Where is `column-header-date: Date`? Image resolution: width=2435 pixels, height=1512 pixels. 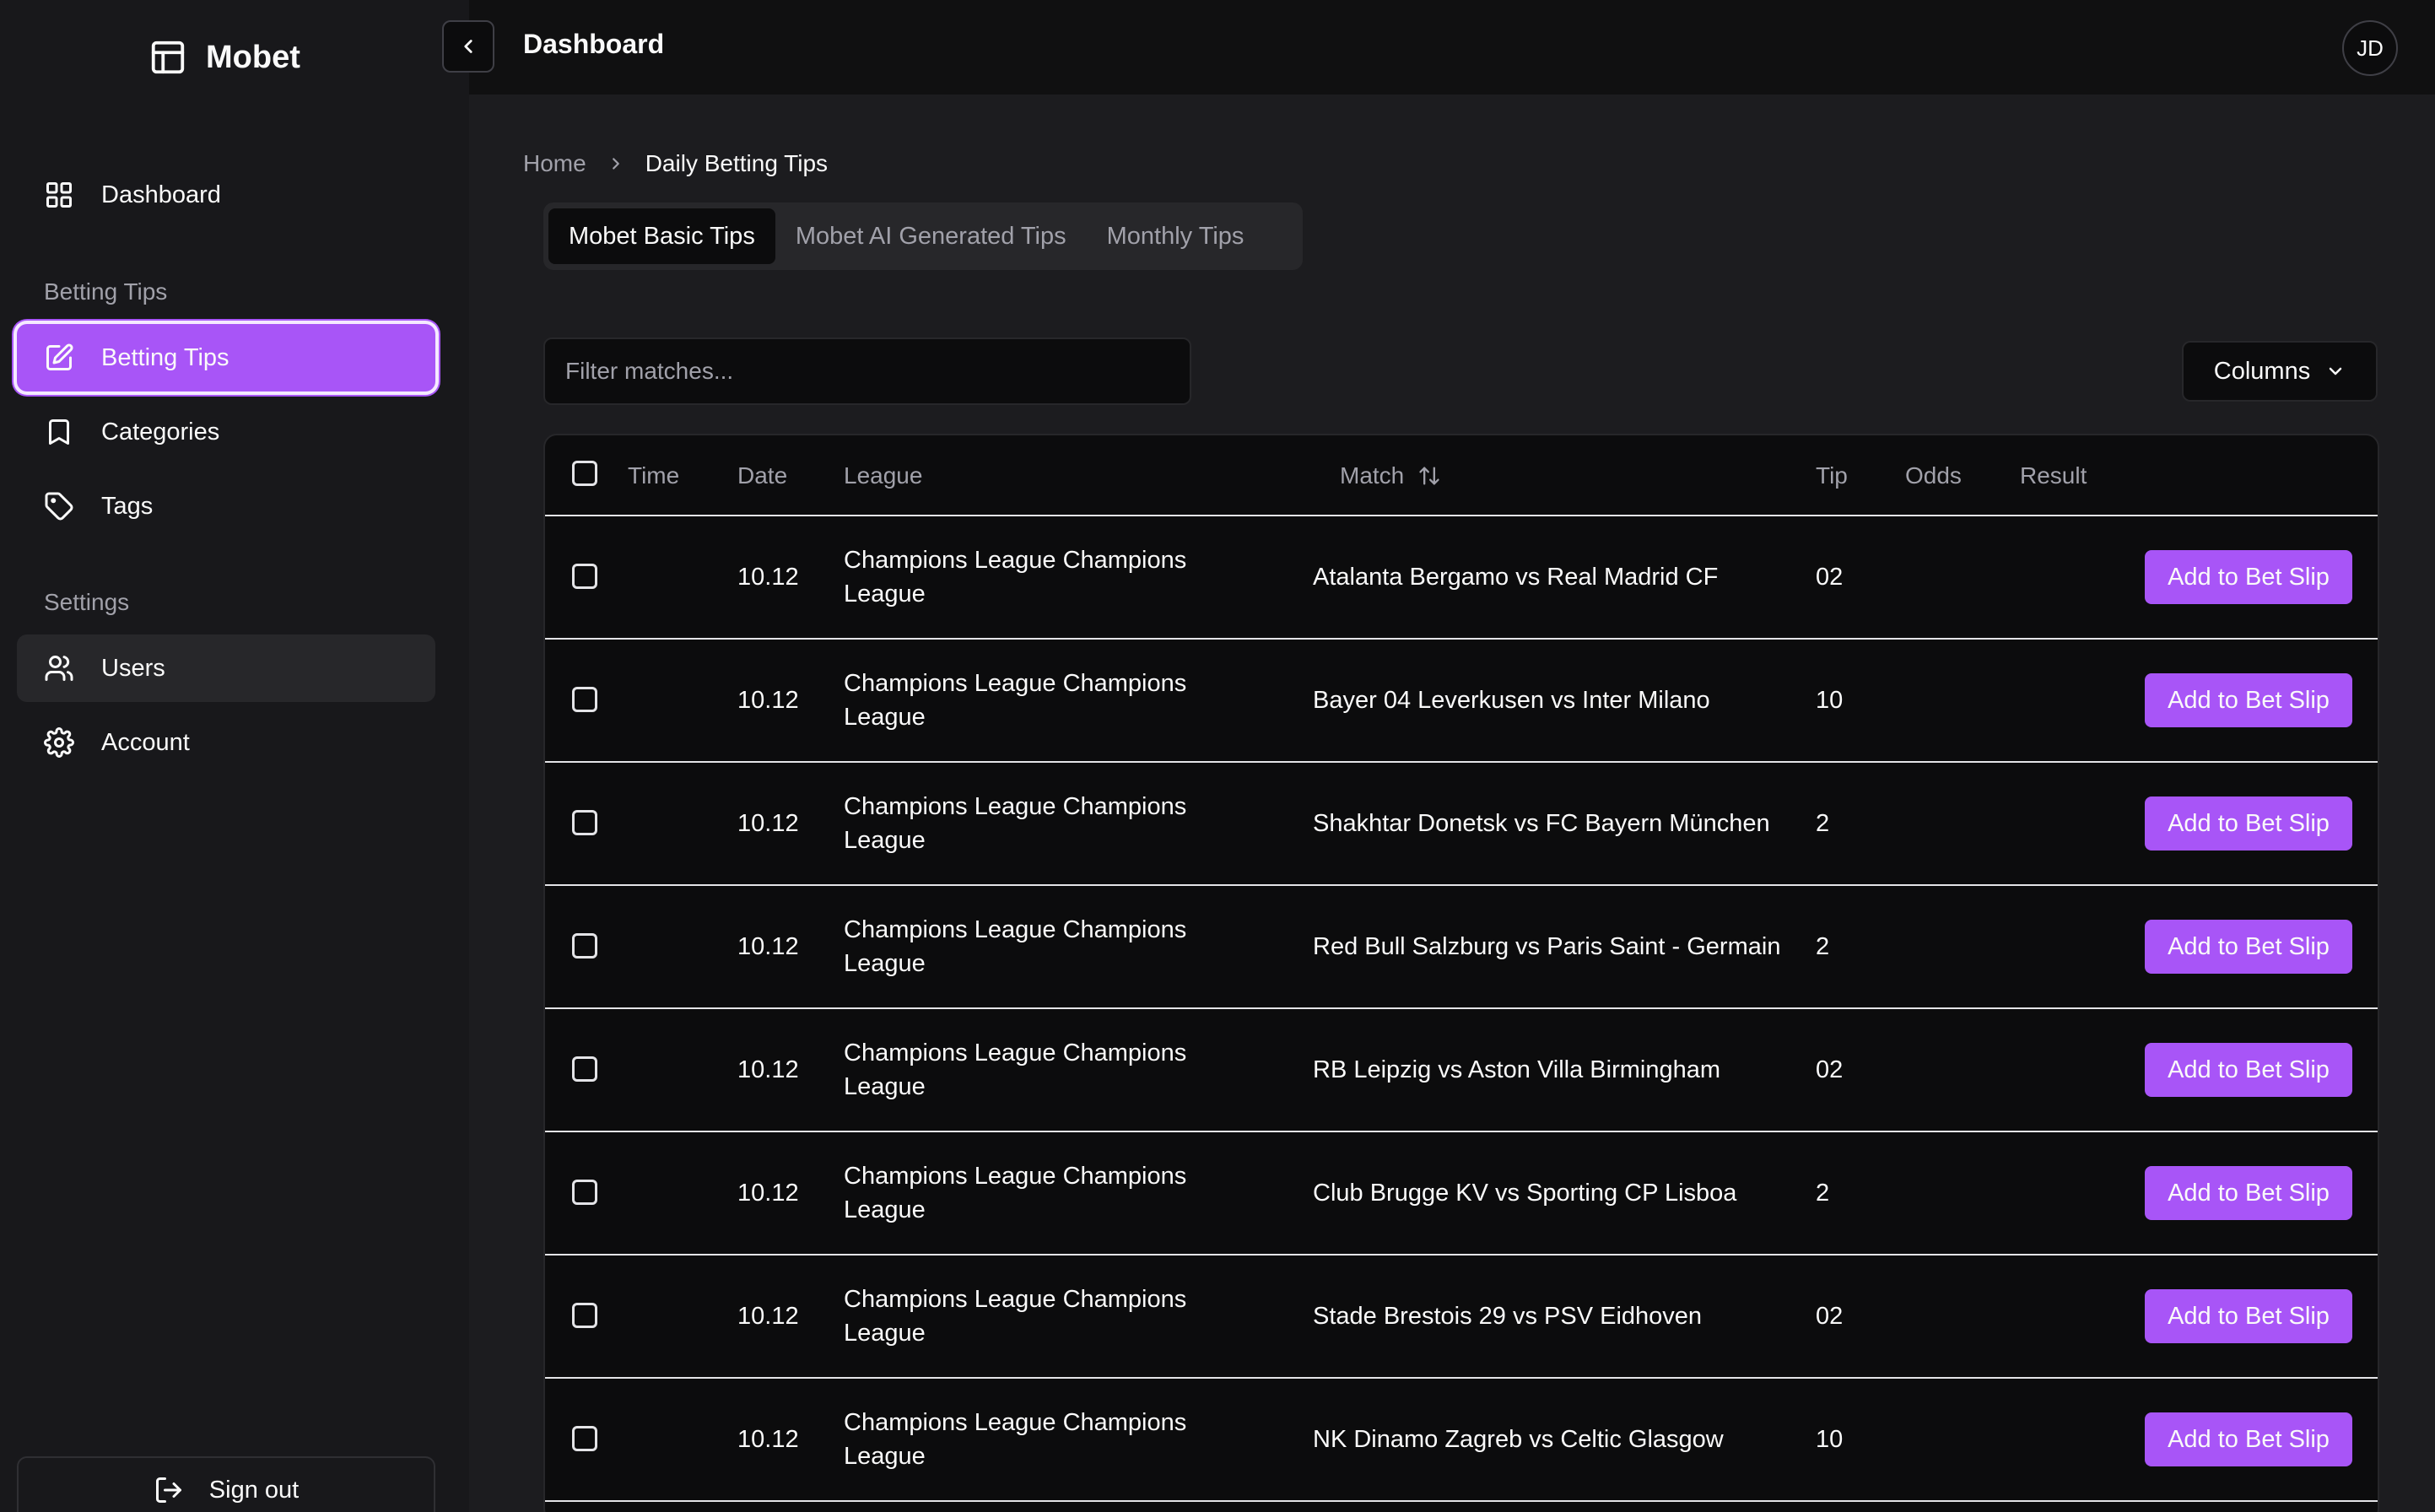
column-header-date: Date is located at coordinates (763, 475).